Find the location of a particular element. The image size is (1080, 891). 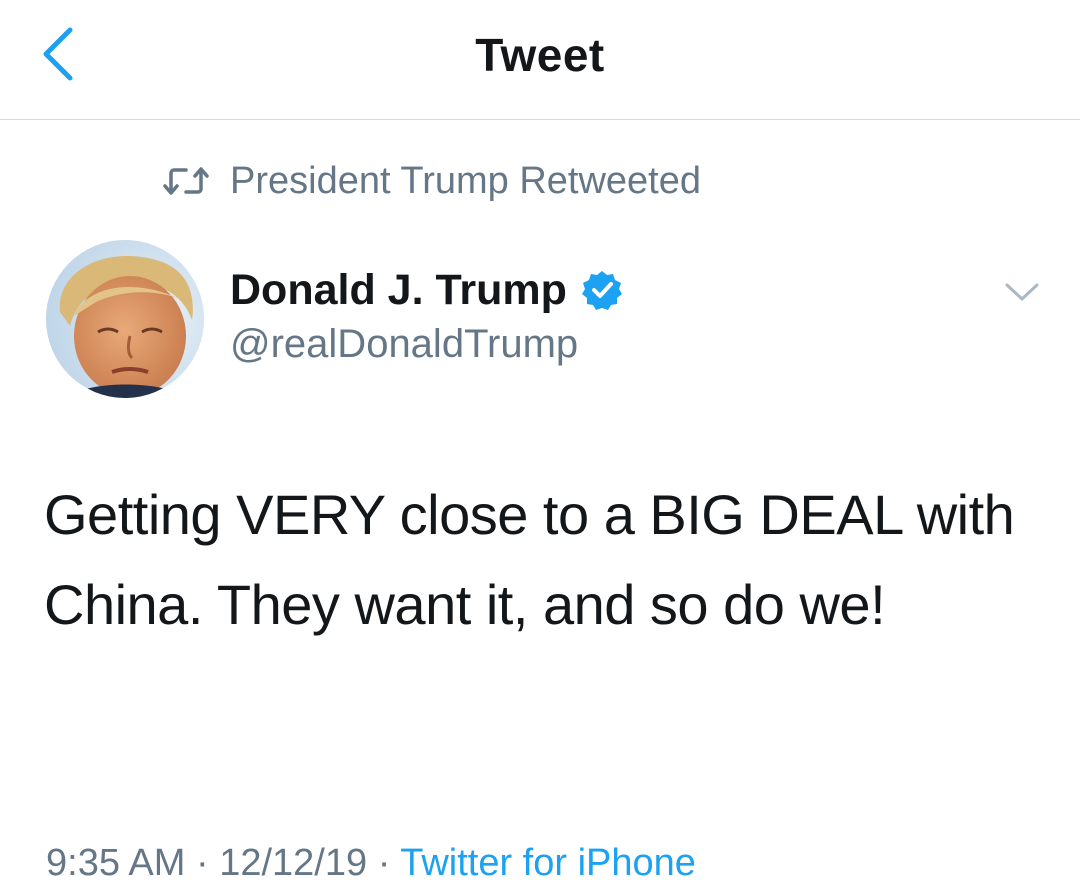

retweet-context-label: President Trump Retweeted is located at coordinates (466, 180).